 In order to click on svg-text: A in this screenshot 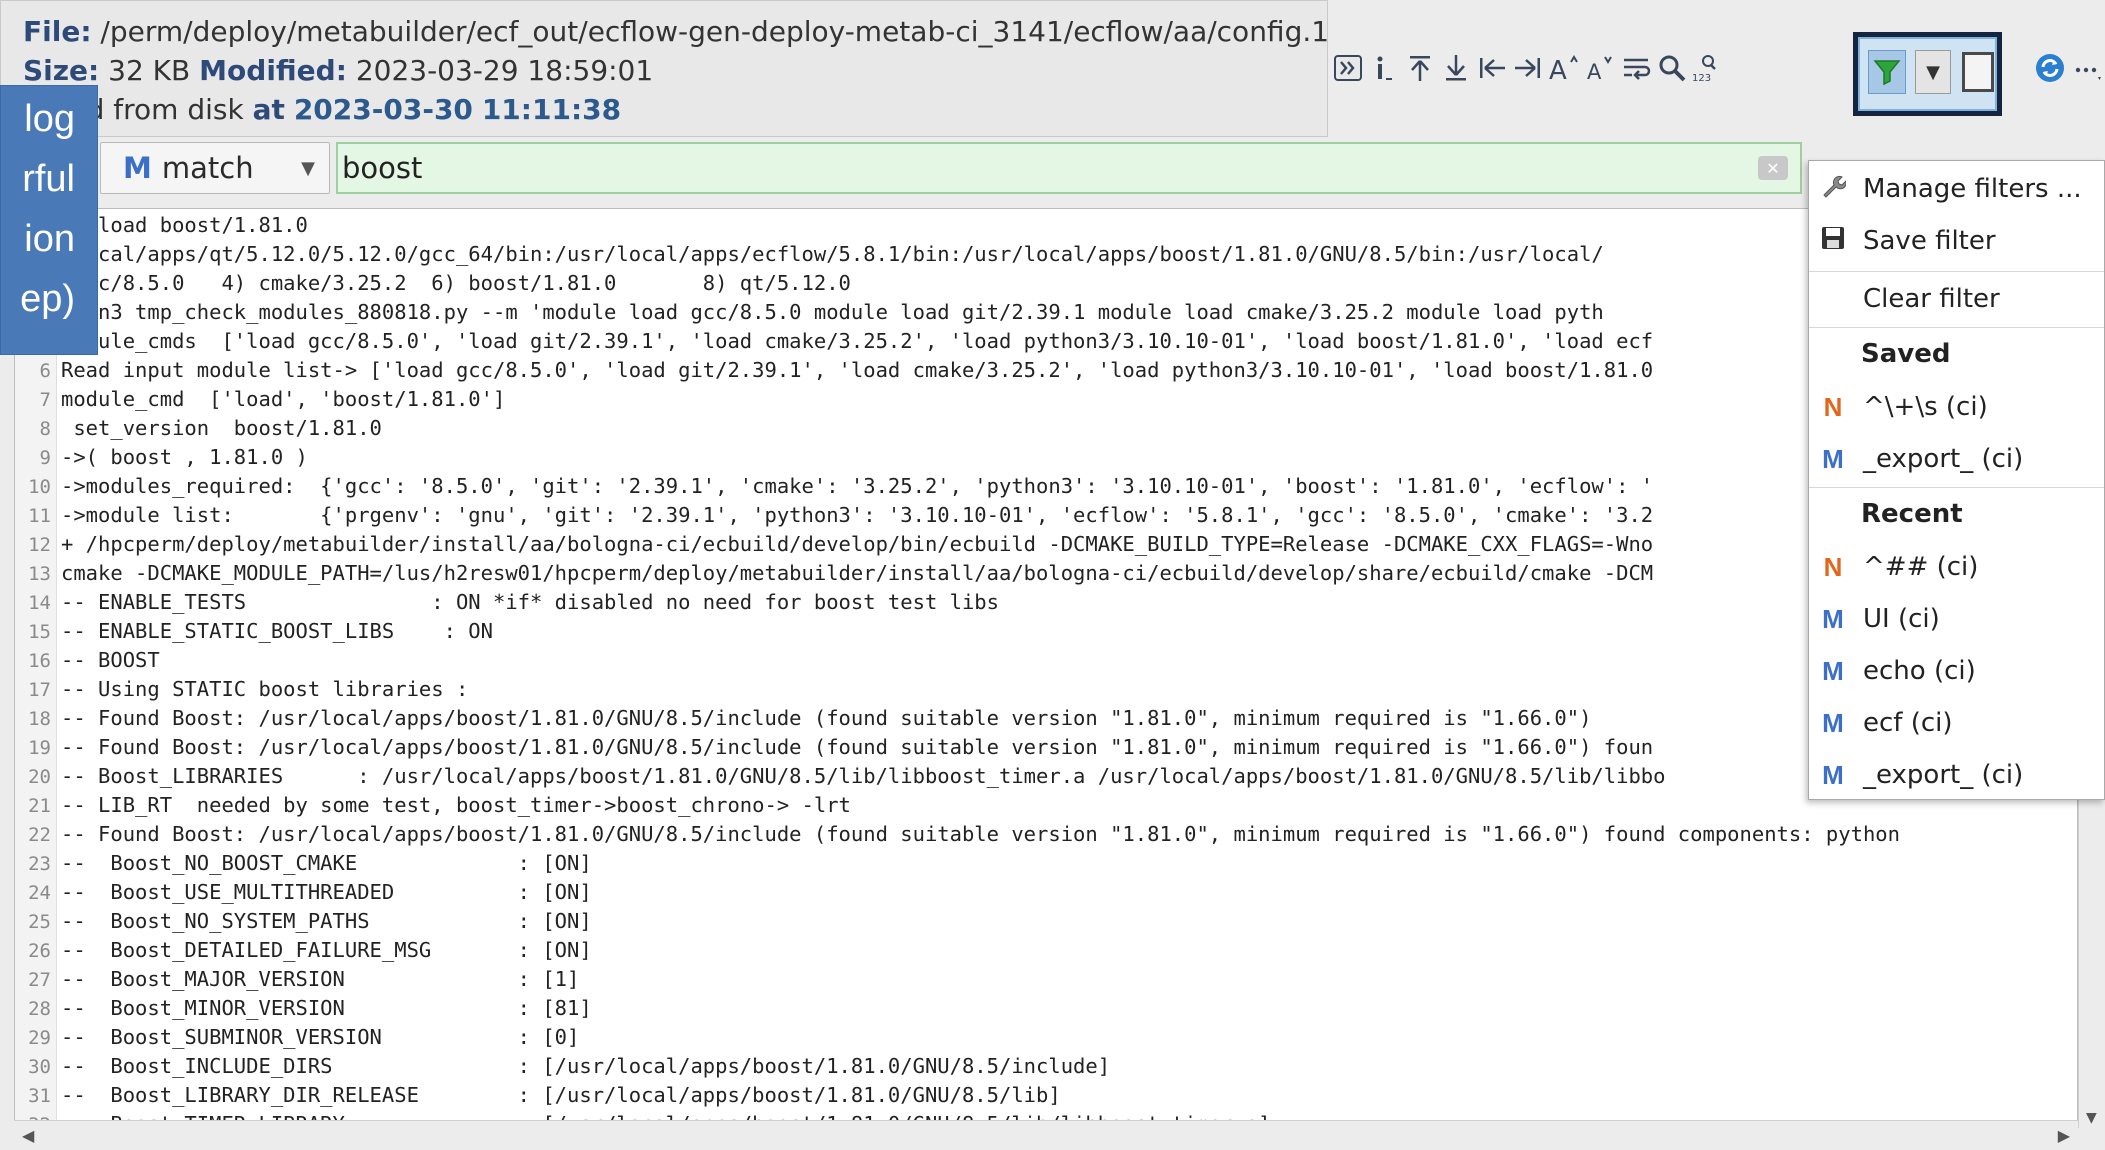, I will do `click(1558, 69)`.